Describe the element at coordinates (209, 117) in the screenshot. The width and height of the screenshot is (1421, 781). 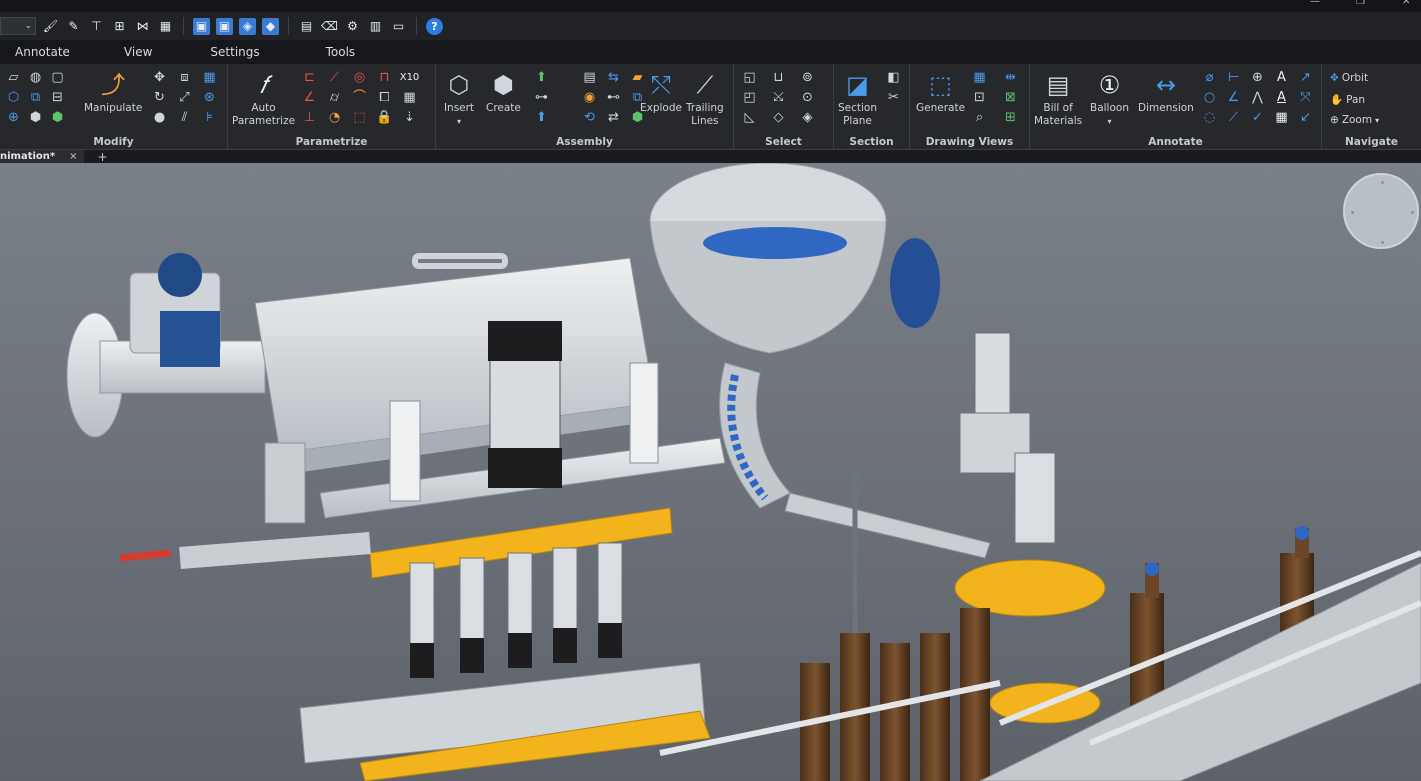
I see `align-icon: ⊧` at that location.